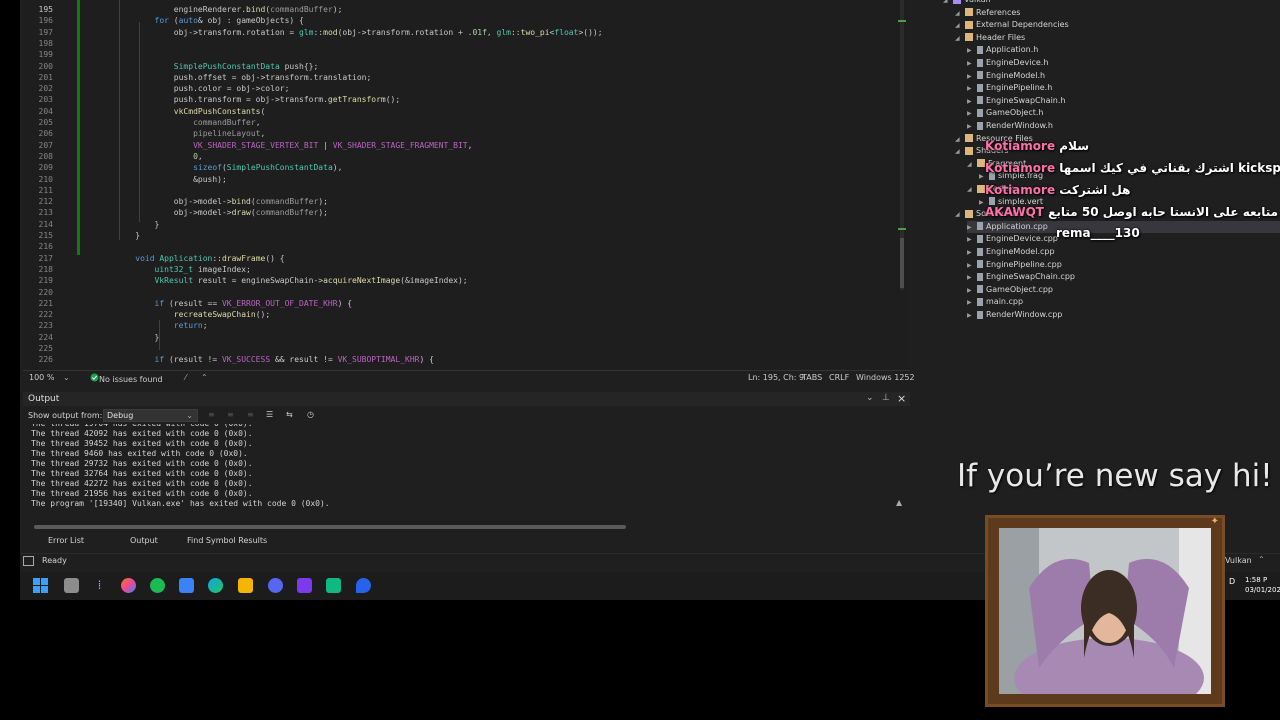 This screenshot has width=1280, height=720. Describe the element at coordinates (1262, 590) in the screenshot. I see `clock-date: 03/01/202` at that location.